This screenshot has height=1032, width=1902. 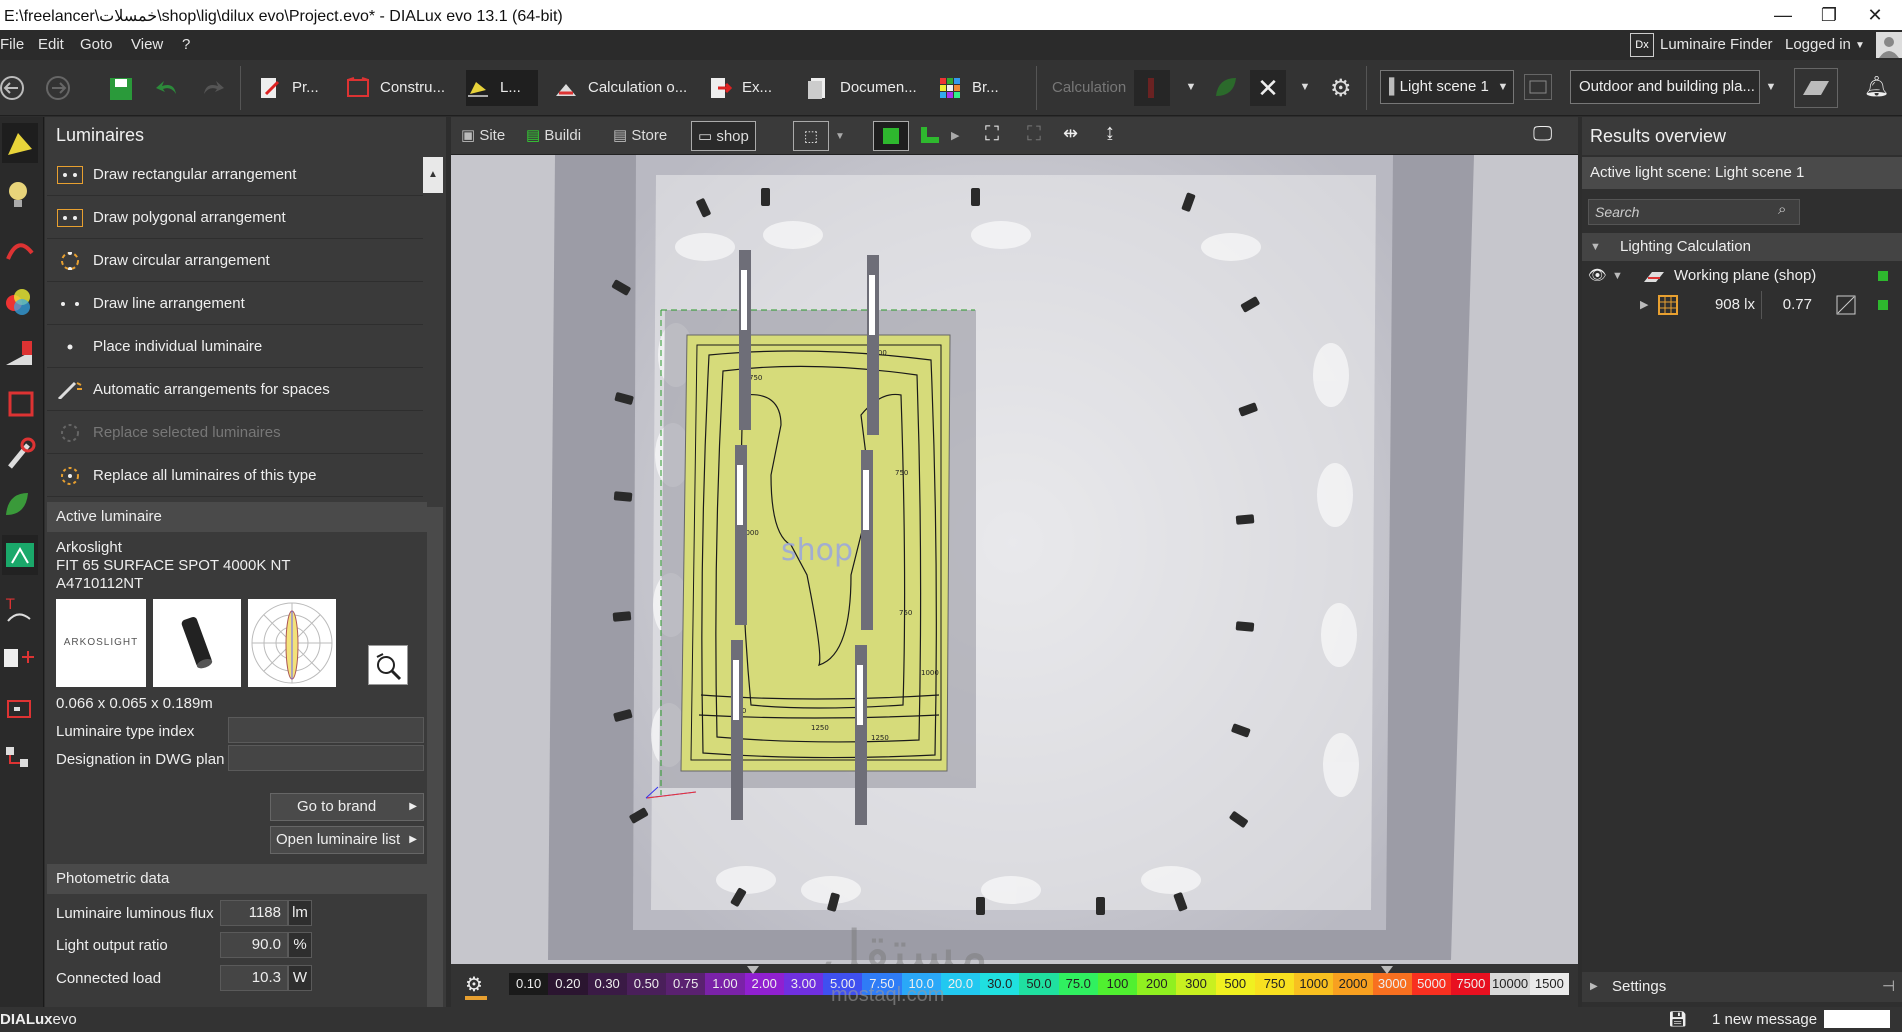 I want to click on grid-result-icon, so click(x=1668, y=305).